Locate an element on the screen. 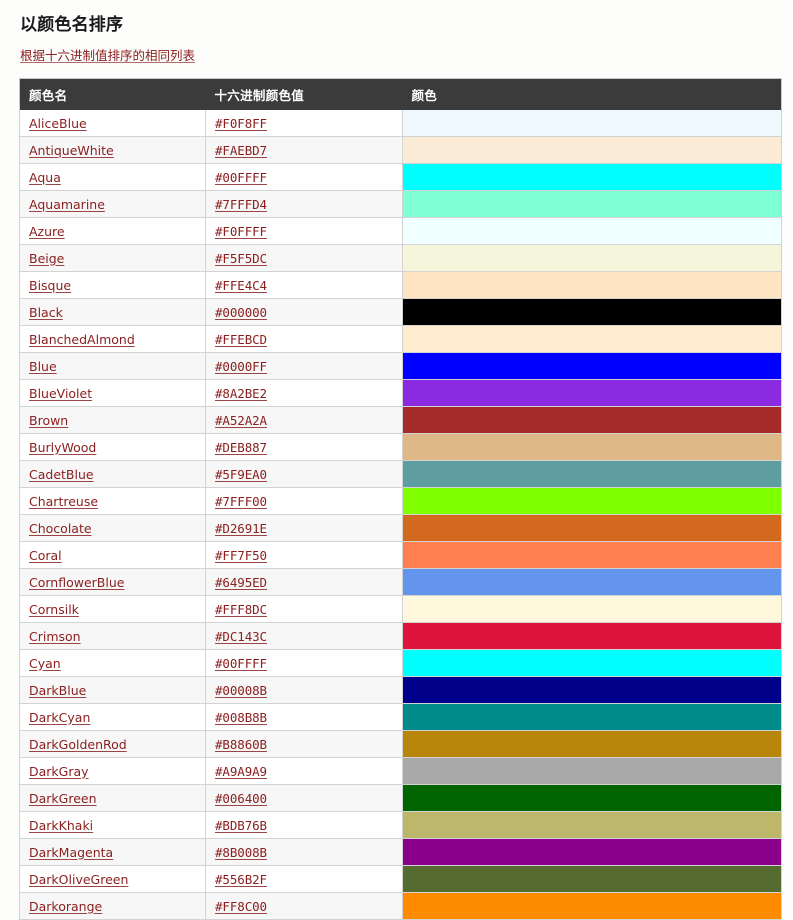 Image resolution: width=793 pixels, height=920 pixels. color-name-link: Aquamarine is located at coordinates (67, 204).